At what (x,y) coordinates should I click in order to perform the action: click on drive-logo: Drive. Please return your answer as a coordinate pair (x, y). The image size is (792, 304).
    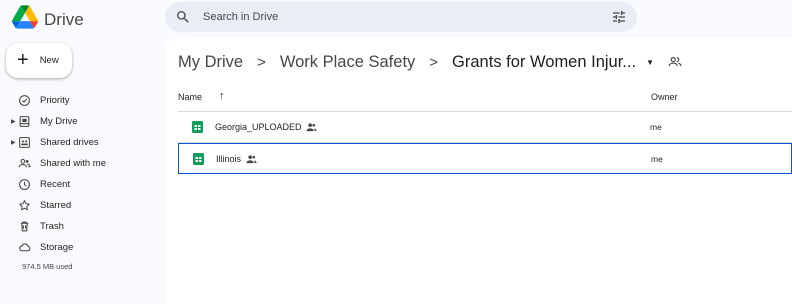
    Looking at the image, I should click on (48, 19).